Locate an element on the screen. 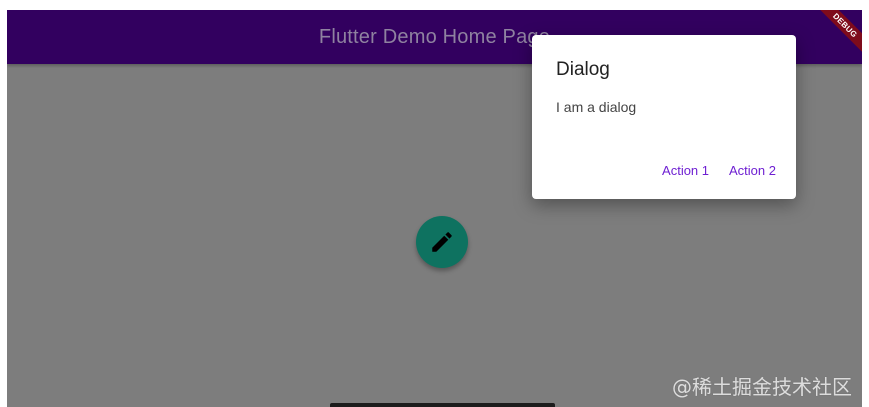 This screenshot has width=869, height=407. dialog-actions: Action 1 Action 2 is located at coordinates (719, 170).